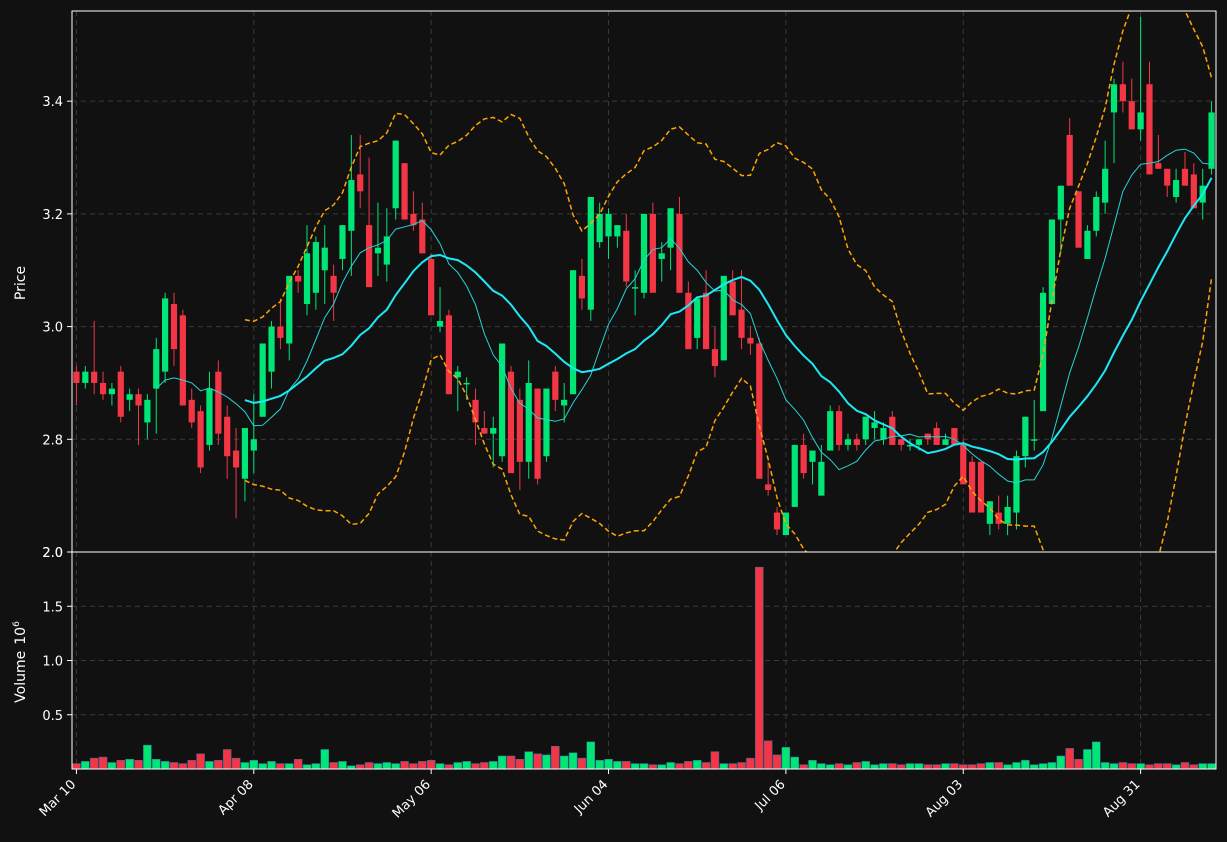 The height and width of the screenshot is (842, 1227). What do you see at coordinates (52, 553) in the screenshot?
I see `volume-tick-label: 2.0` at bounding box center [52, 553].